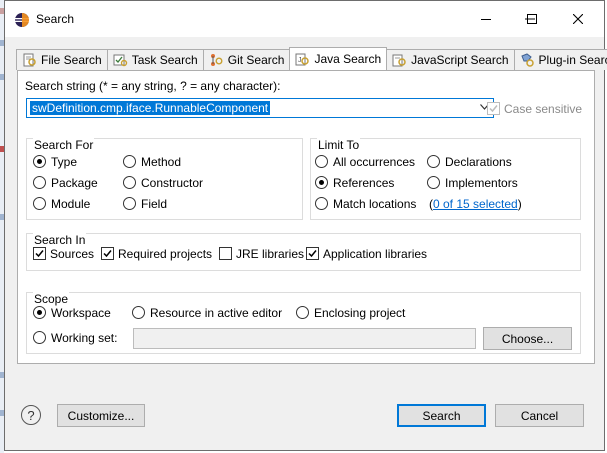  What do you see at coordinates (150, 108) in the screenshot?
I see `search-string-value: swDefinition.cmp.iface.RunnableComponent` at bounding box center [150, 108].